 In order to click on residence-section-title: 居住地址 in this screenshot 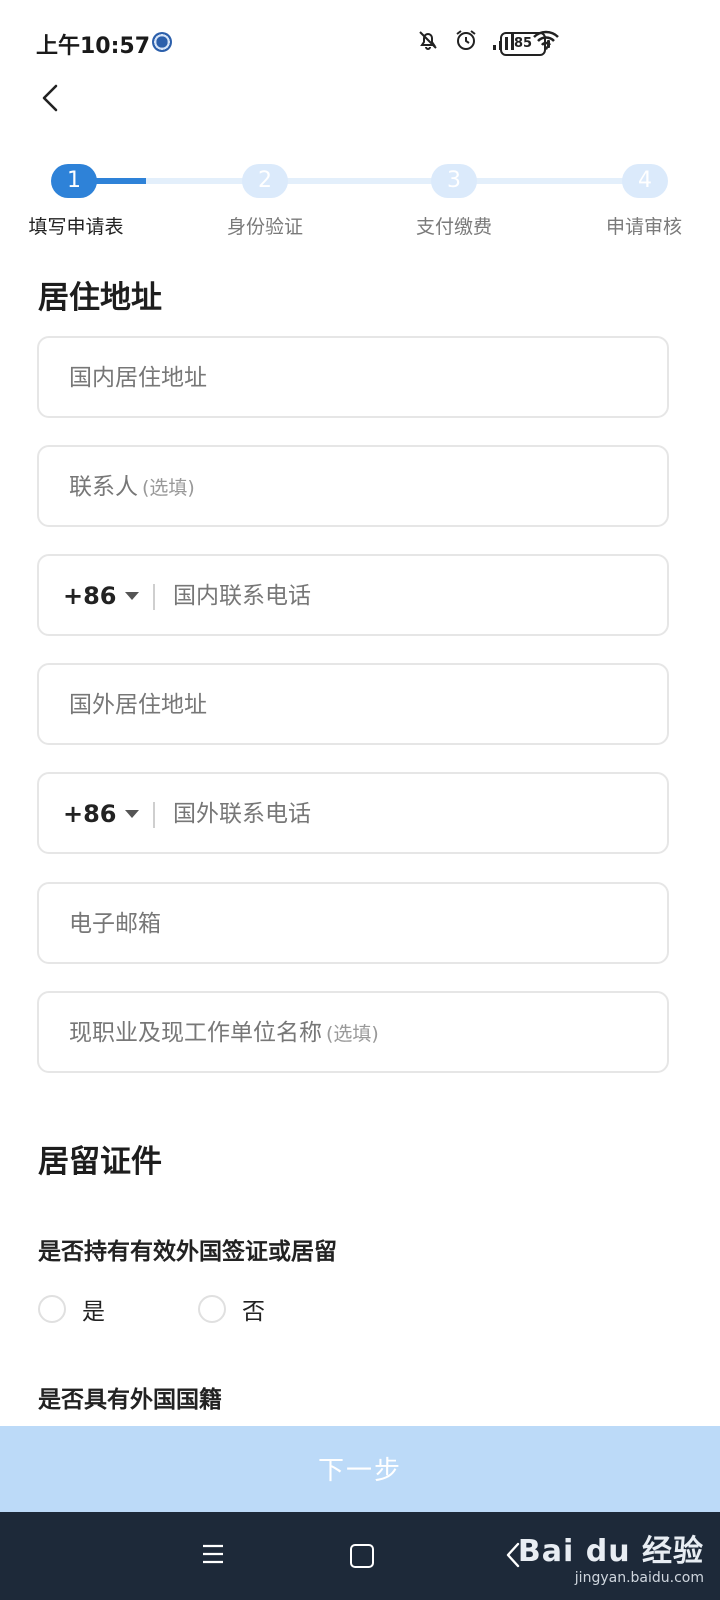, I will do `click(100, 298)`.